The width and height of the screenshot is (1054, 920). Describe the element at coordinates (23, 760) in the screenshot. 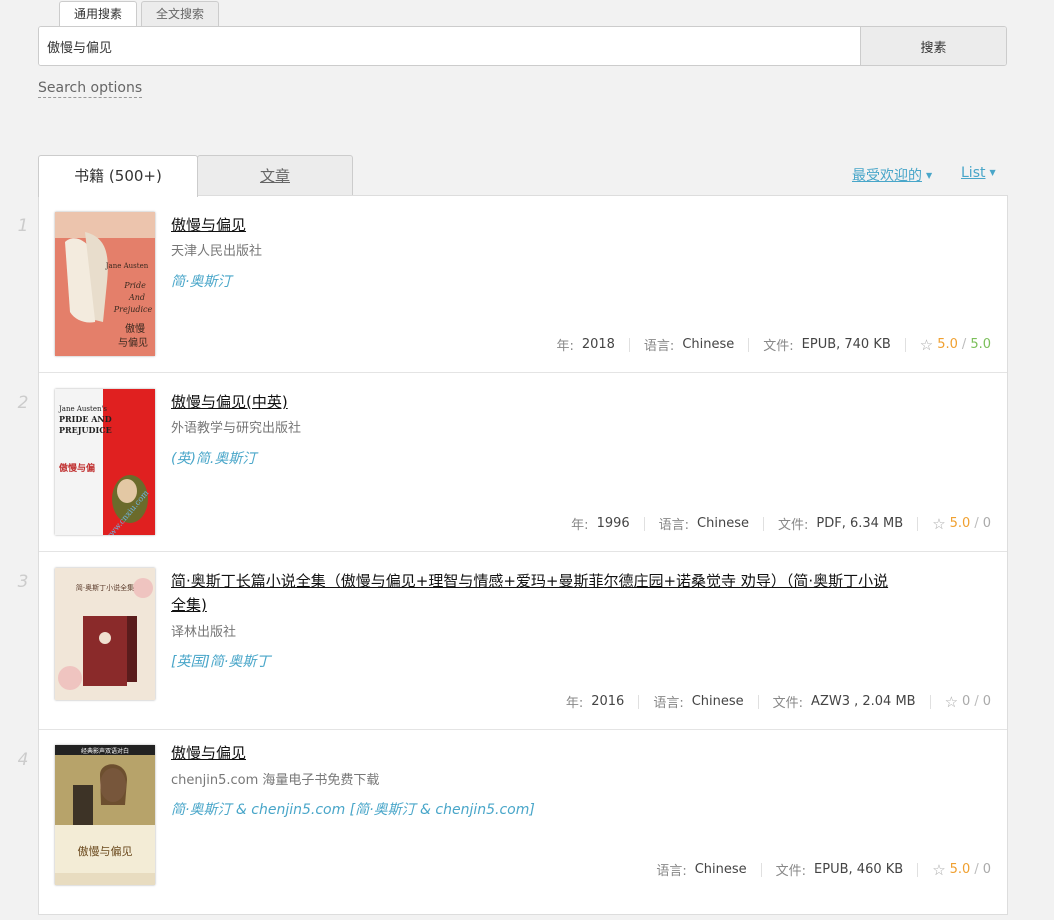

I see `item-index: 4` at that location.